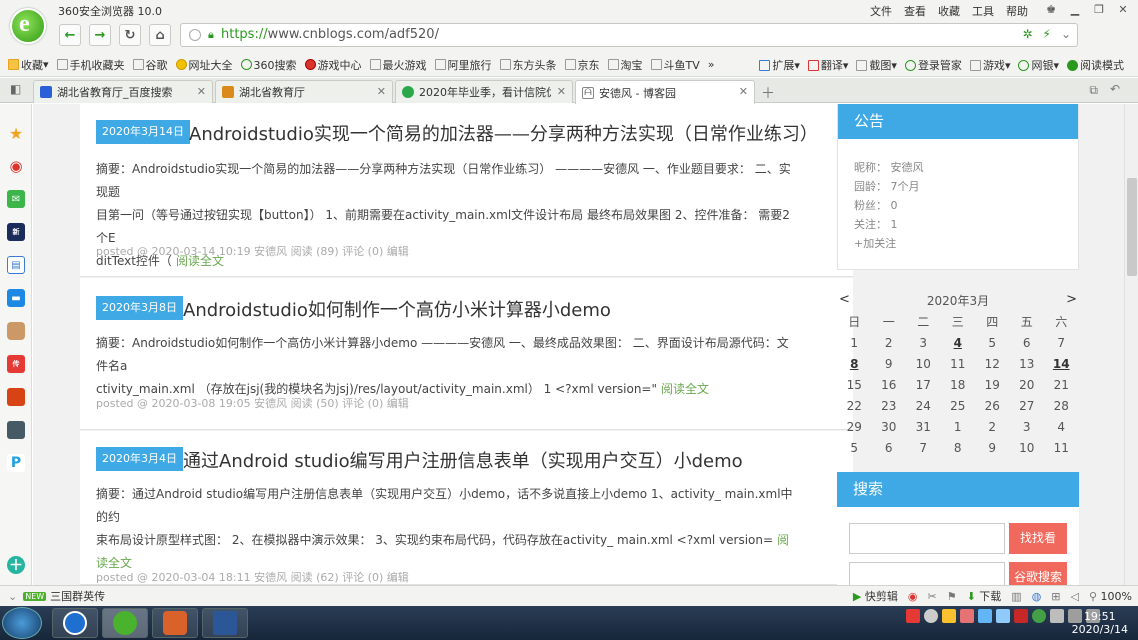 The image size is (1138, 640). Describe the element at coordinates (875, 243) in the screenshot. I see `follow-link: +加关注` at that location.